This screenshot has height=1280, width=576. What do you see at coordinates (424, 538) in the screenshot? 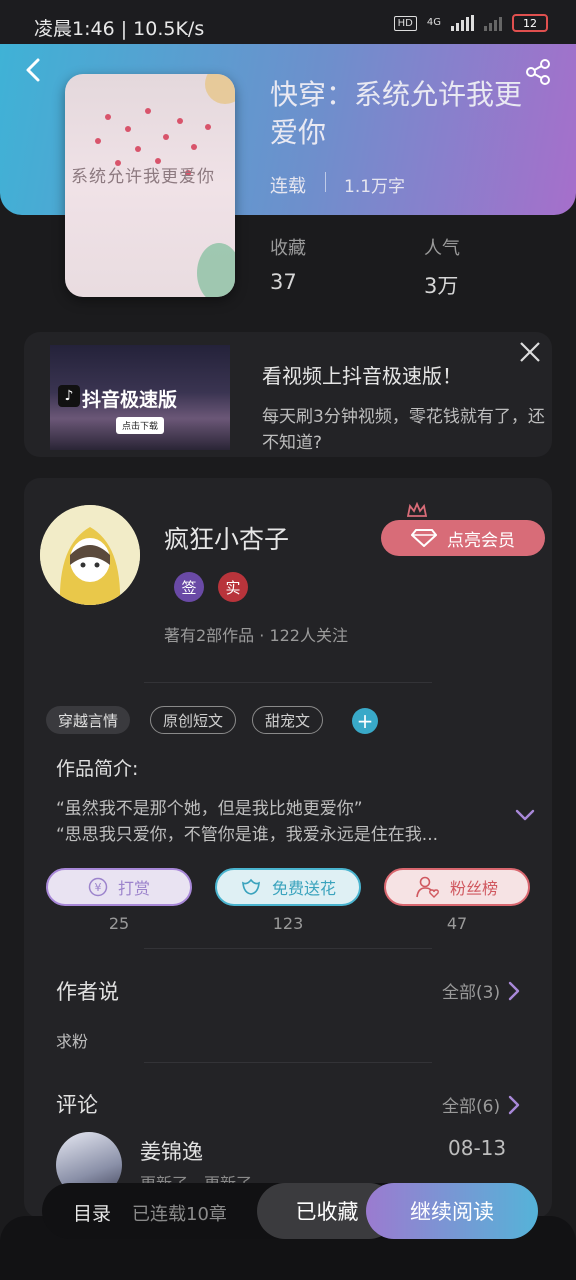
I see `diamond-icon` at bounding box center [424, 538].